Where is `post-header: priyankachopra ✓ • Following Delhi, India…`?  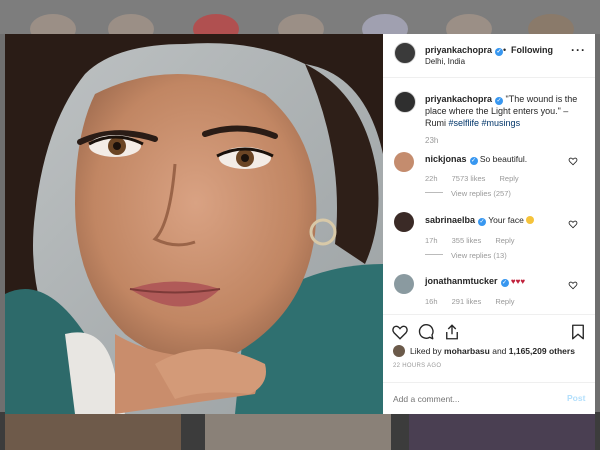 post-header: priyankachopra ✓ • Following Delhi, India… is located at coordinates (489, 56).